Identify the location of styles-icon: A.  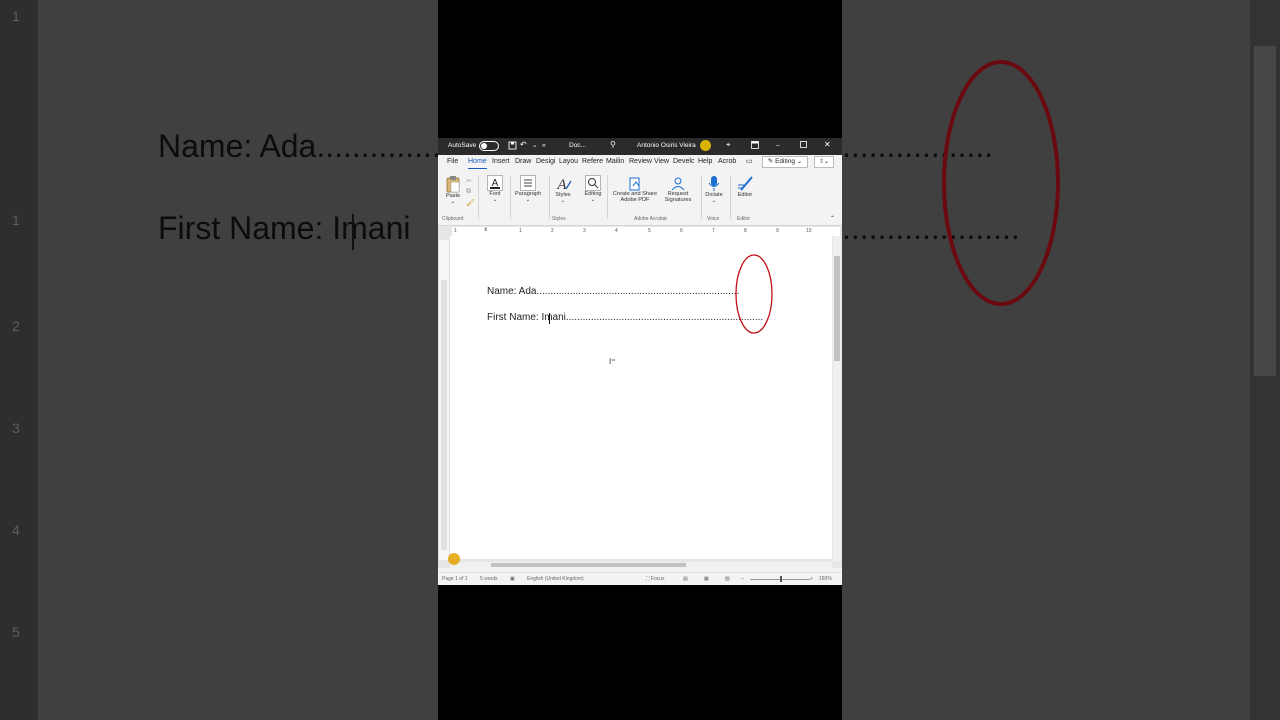
(564, 184).